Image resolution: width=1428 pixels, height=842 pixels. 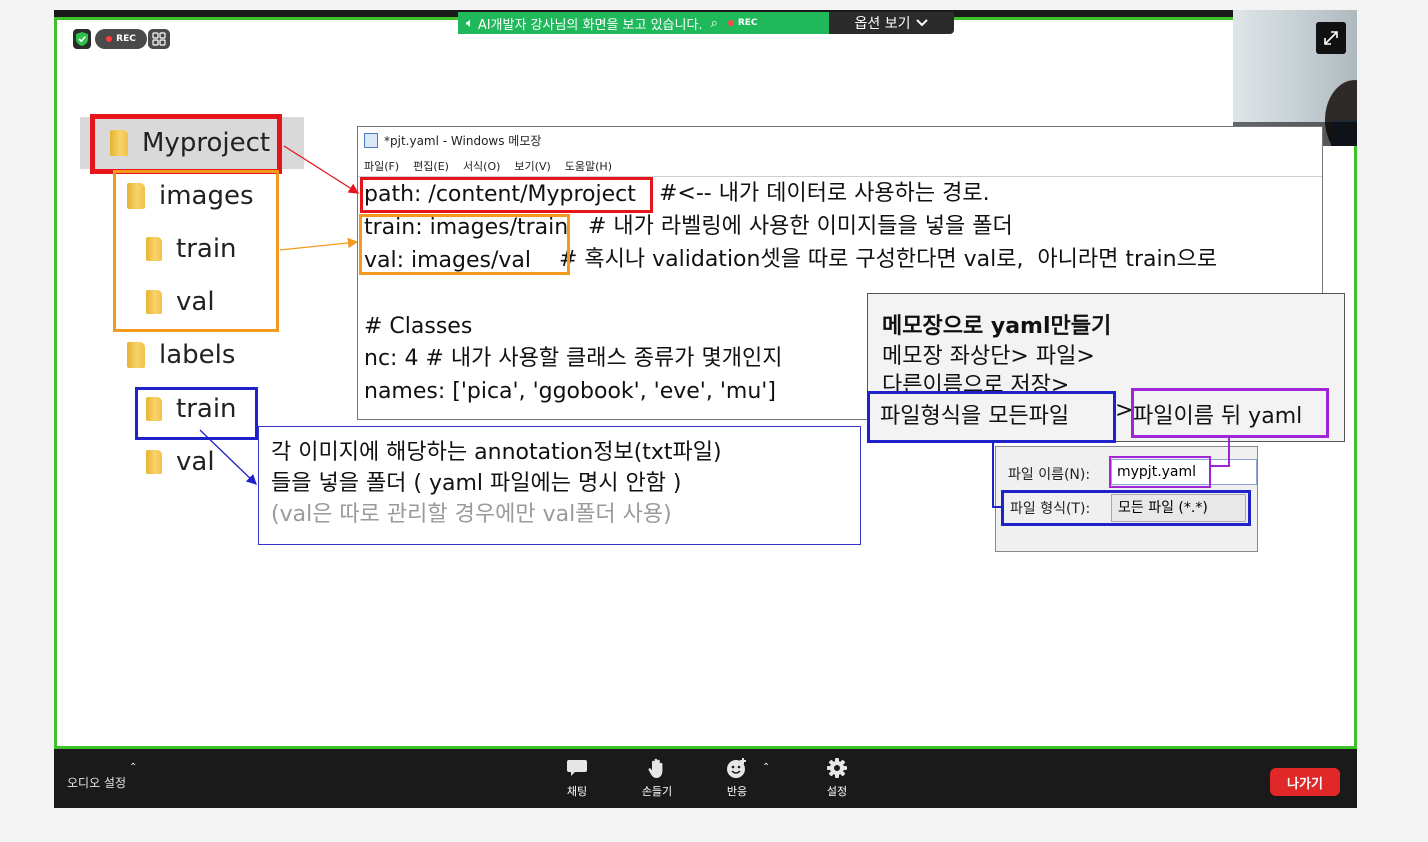 What do you see at coordinates (1331, 38) in the screenshot?
I see `expand-icon` at bounding box center [1331, 38].